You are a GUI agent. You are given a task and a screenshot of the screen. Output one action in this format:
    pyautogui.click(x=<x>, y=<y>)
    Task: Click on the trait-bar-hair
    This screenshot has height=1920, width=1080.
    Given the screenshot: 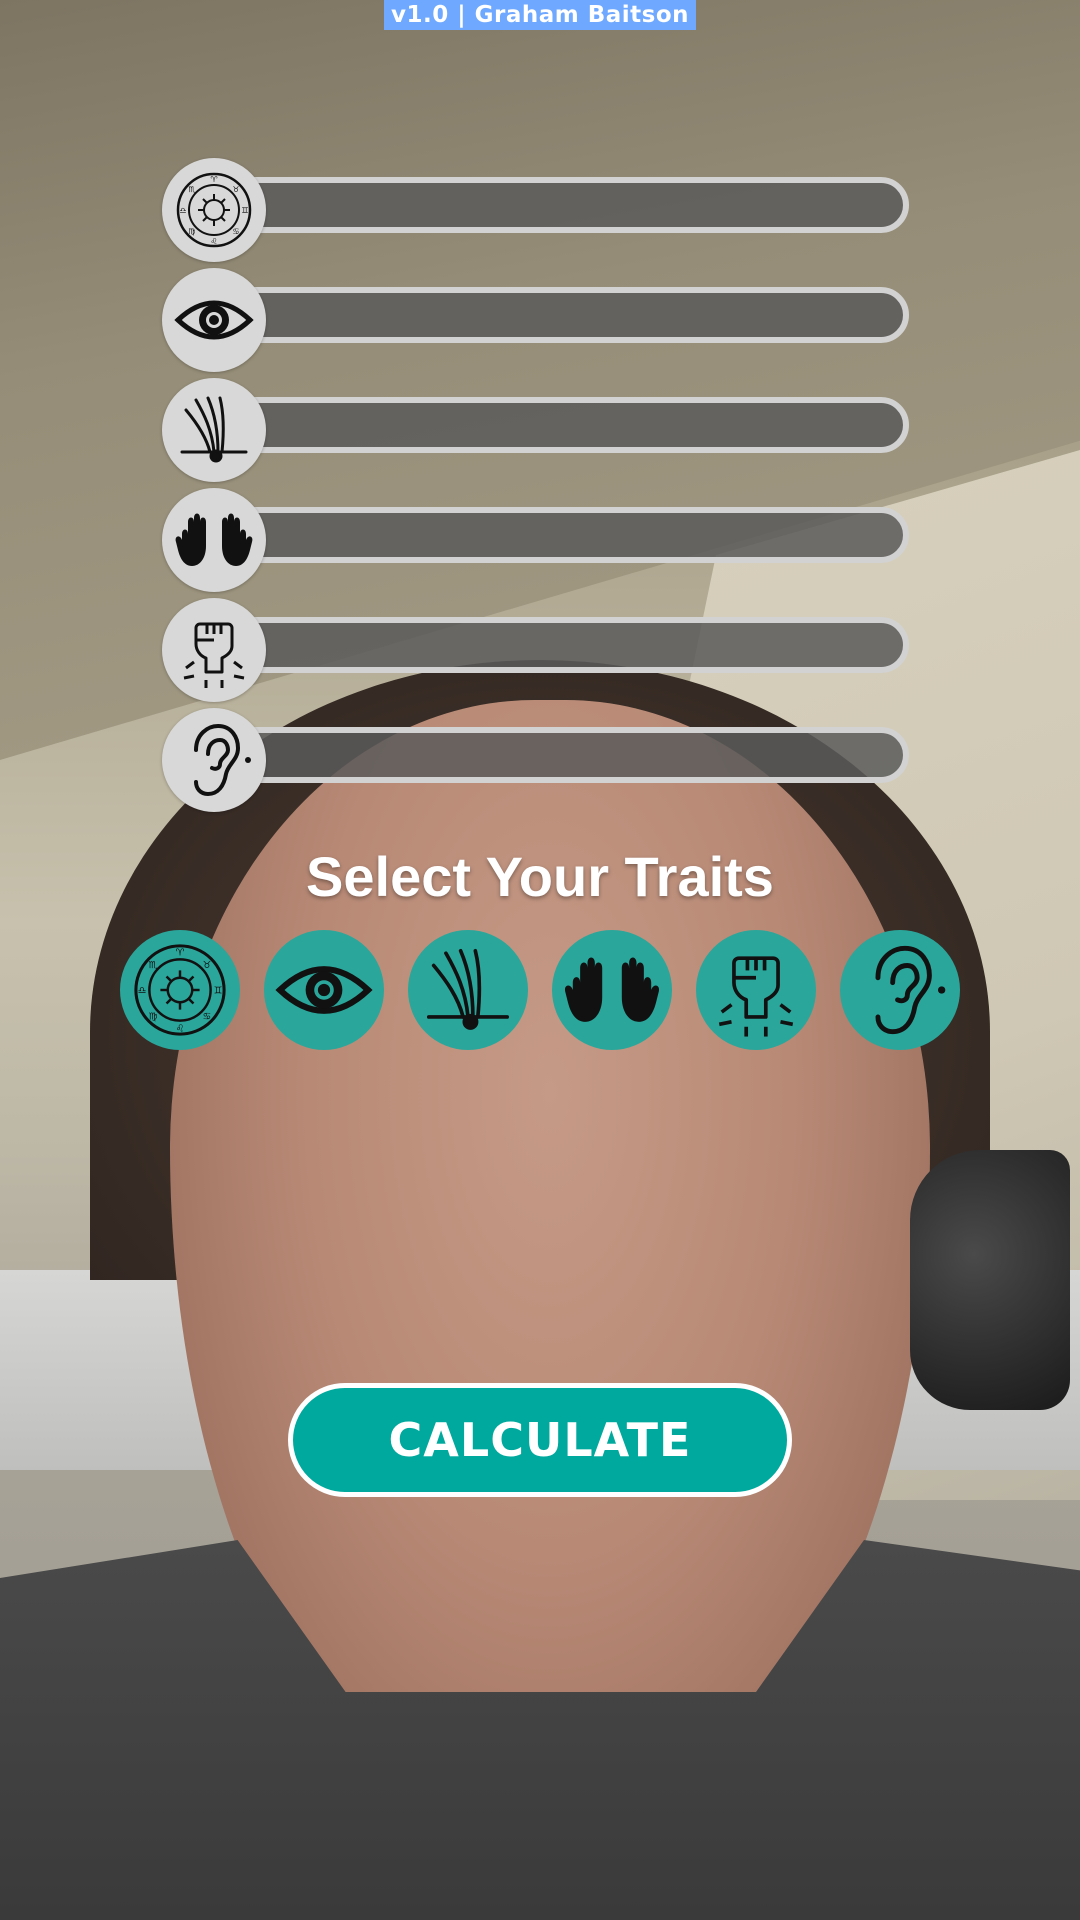 What is the action you would take?
    pyautogui.click(x=541, y=430)
    